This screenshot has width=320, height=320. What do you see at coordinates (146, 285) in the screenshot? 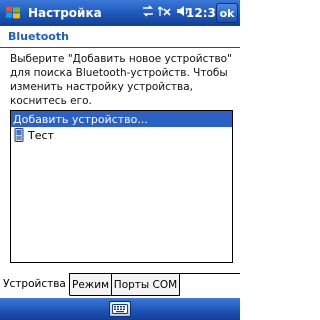
I see `tab-com-ports: Порты COM` at bounding box center [146, 285].